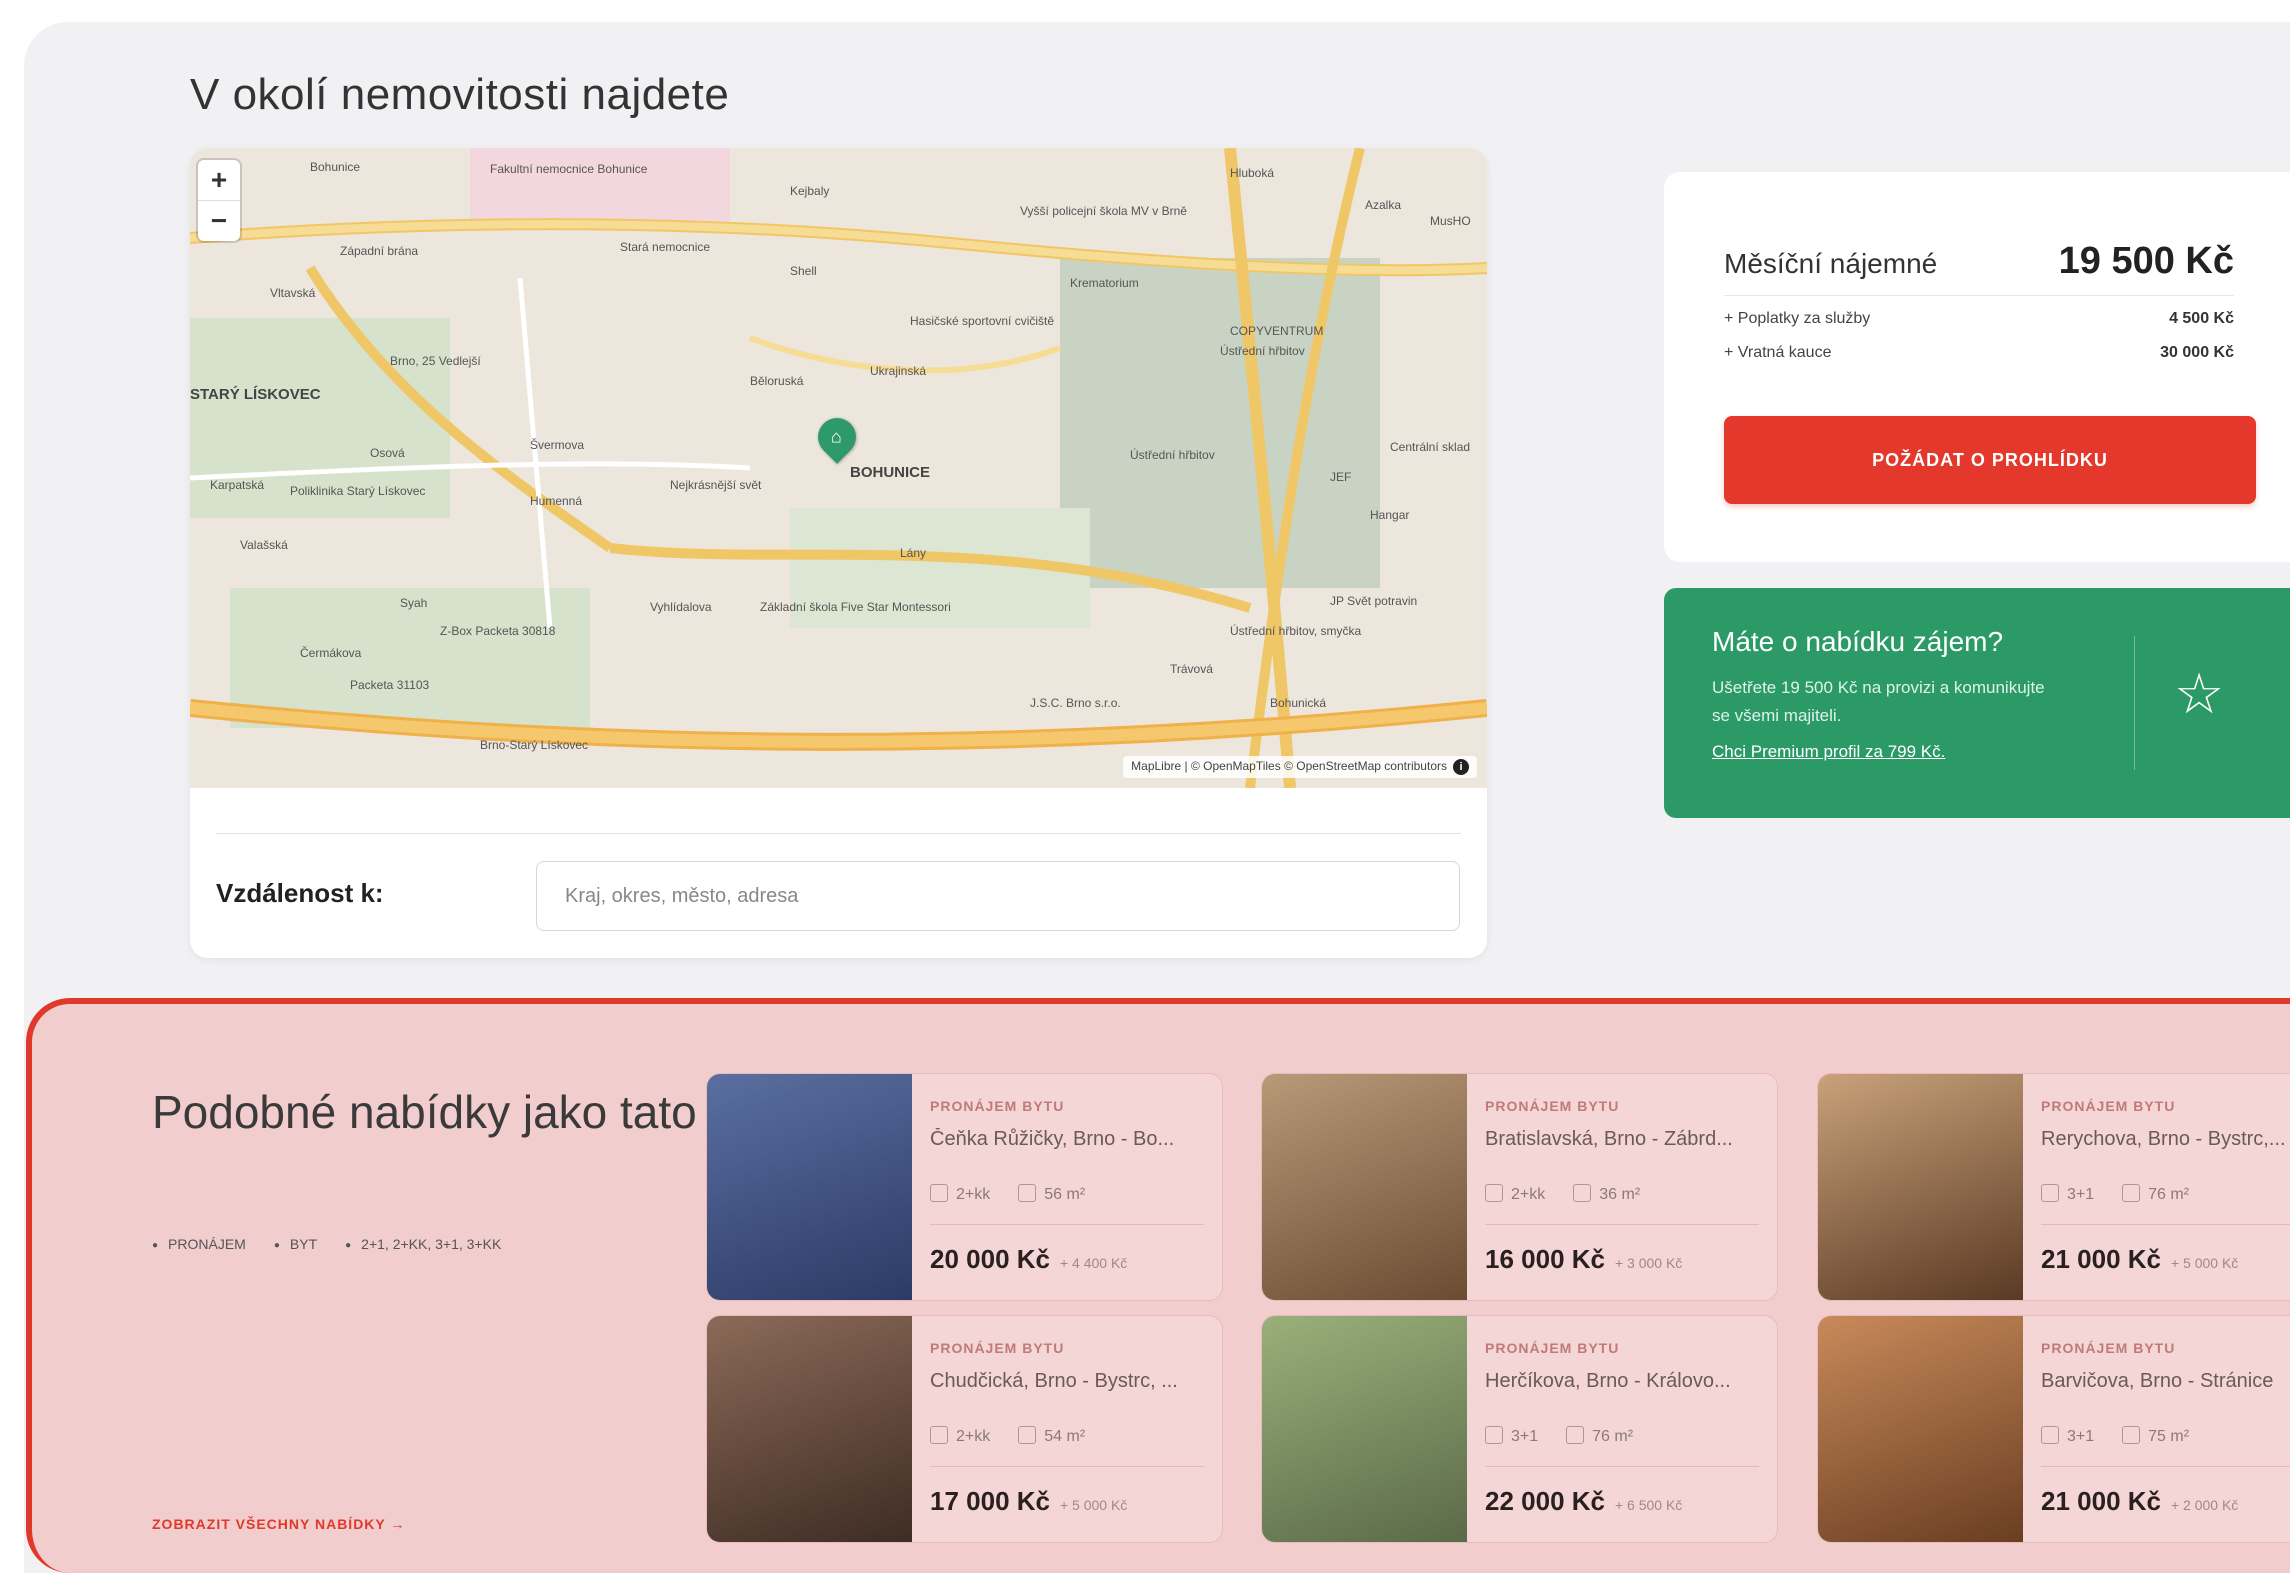 The height and width of the screenshot is (1573, 2290). I want to click on listing-price: 20 000 Kč, so click(990, 1259).